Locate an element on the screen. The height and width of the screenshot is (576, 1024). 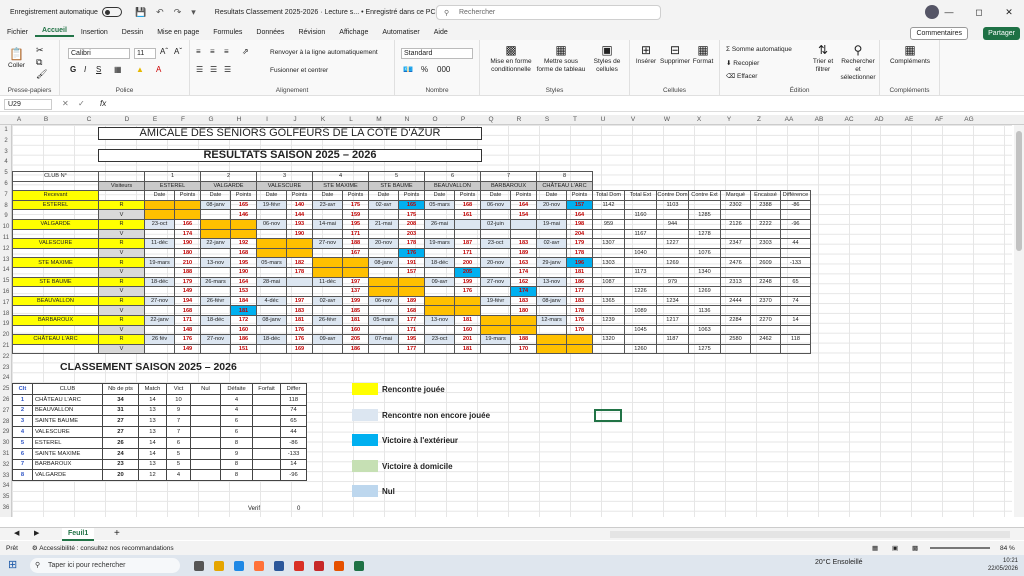
match-points: 171 is located at coordinates (411, 330).